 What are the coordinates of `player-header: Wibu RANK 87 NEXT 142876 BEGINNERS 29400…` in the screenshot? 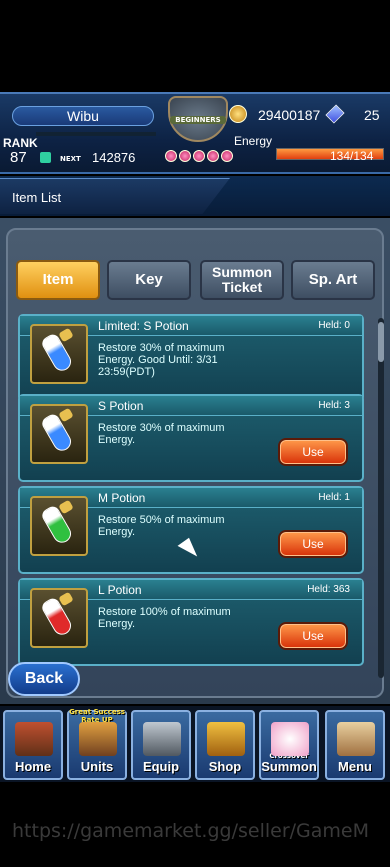 It's located at (195, 133).